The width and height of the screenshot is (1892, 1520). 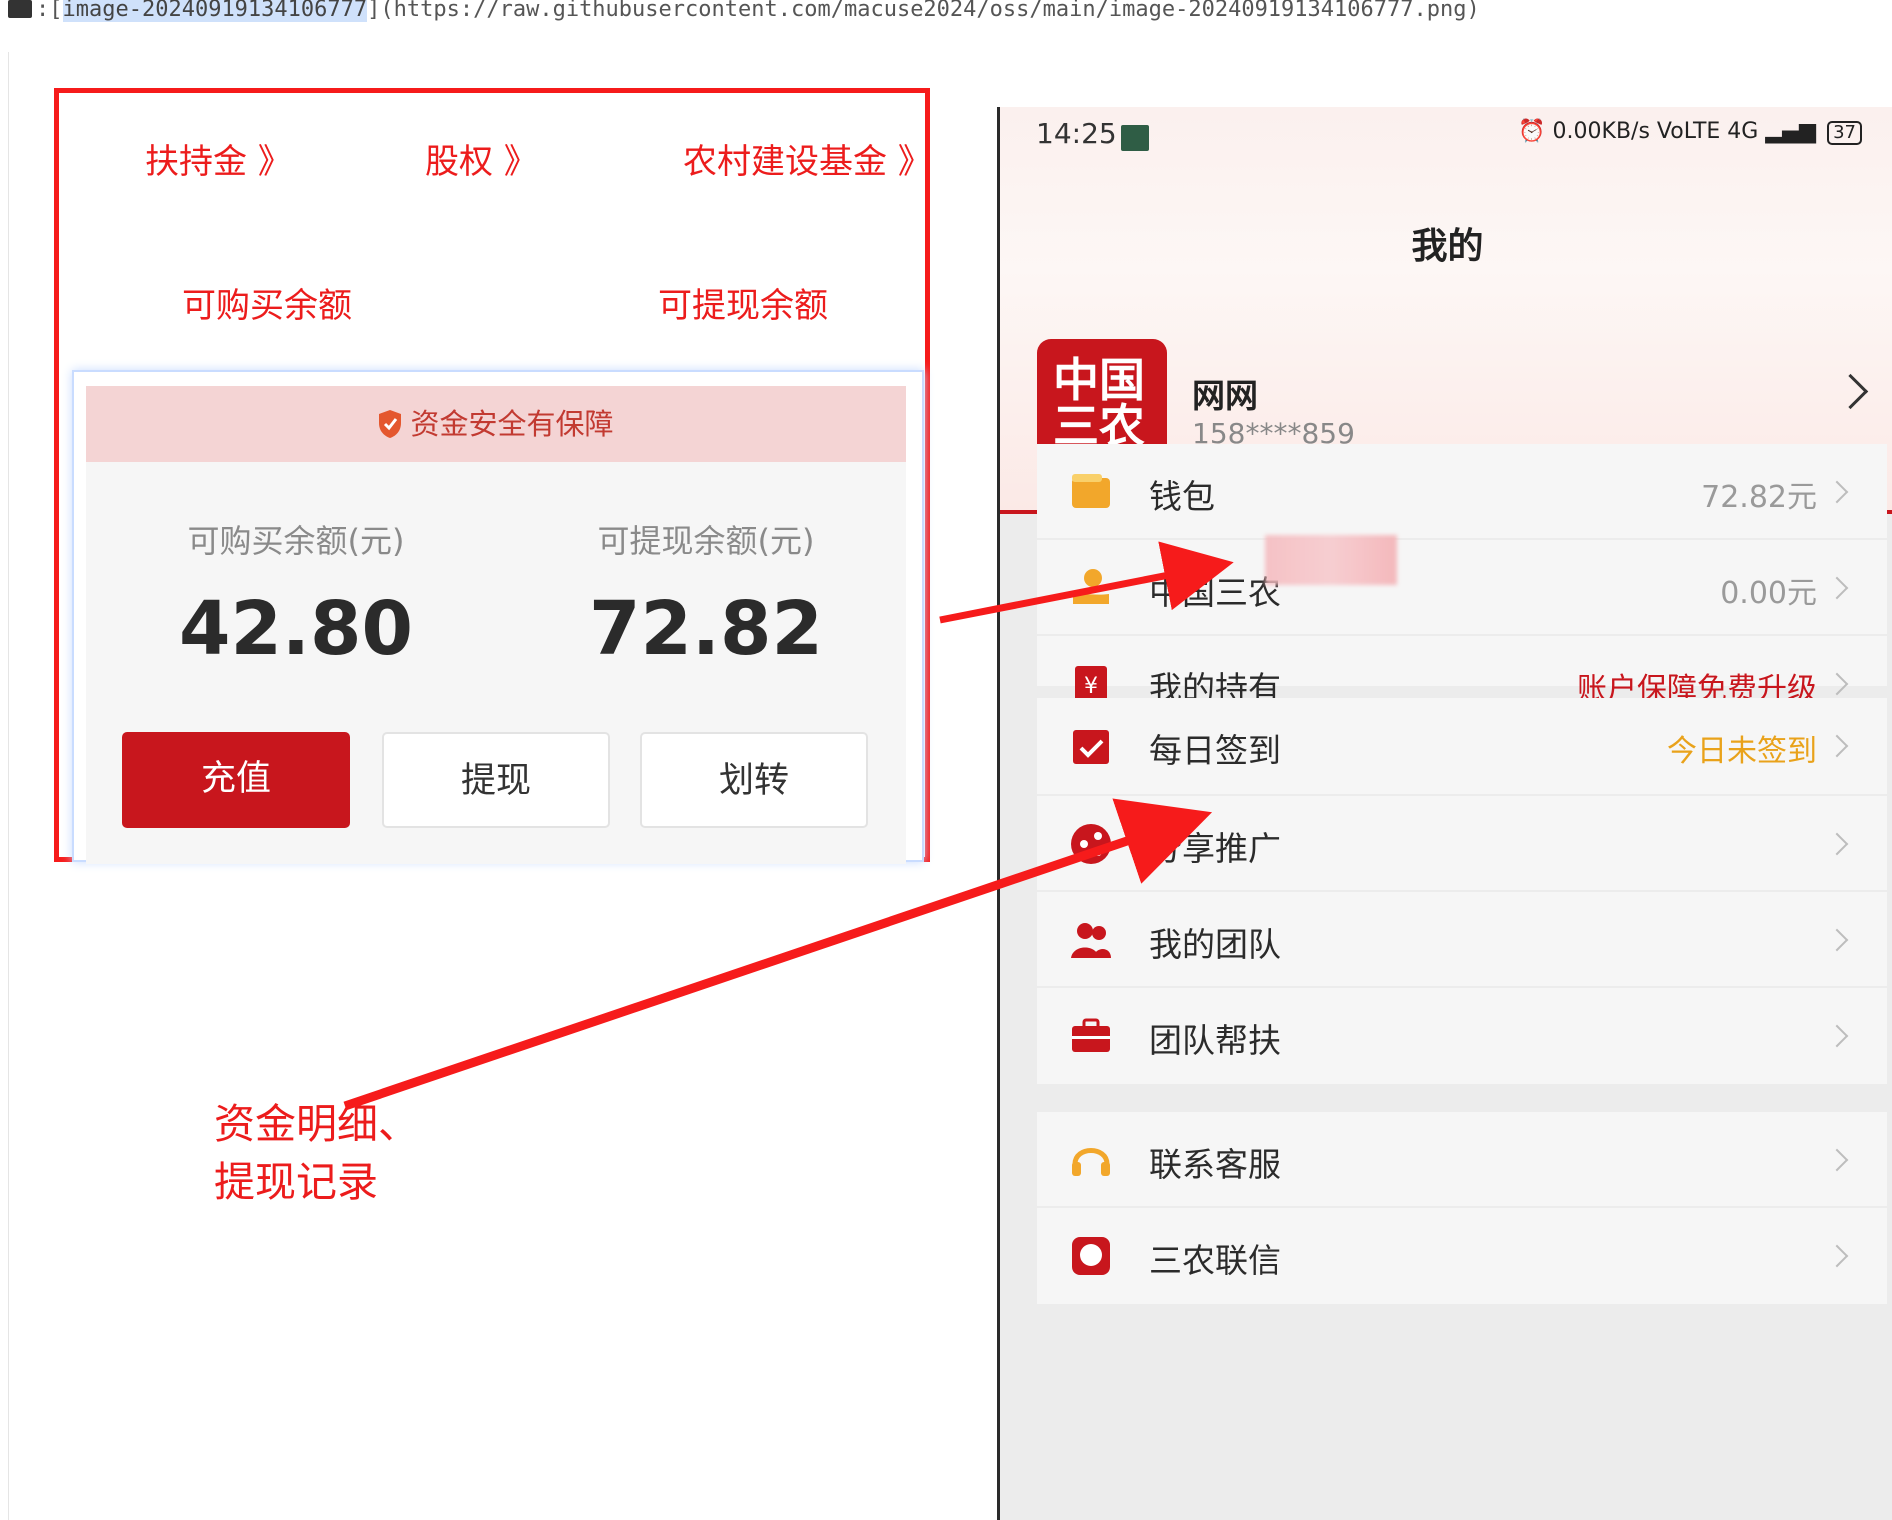 I want to click on status-time: 14:25, so click(x=1076, y=133).